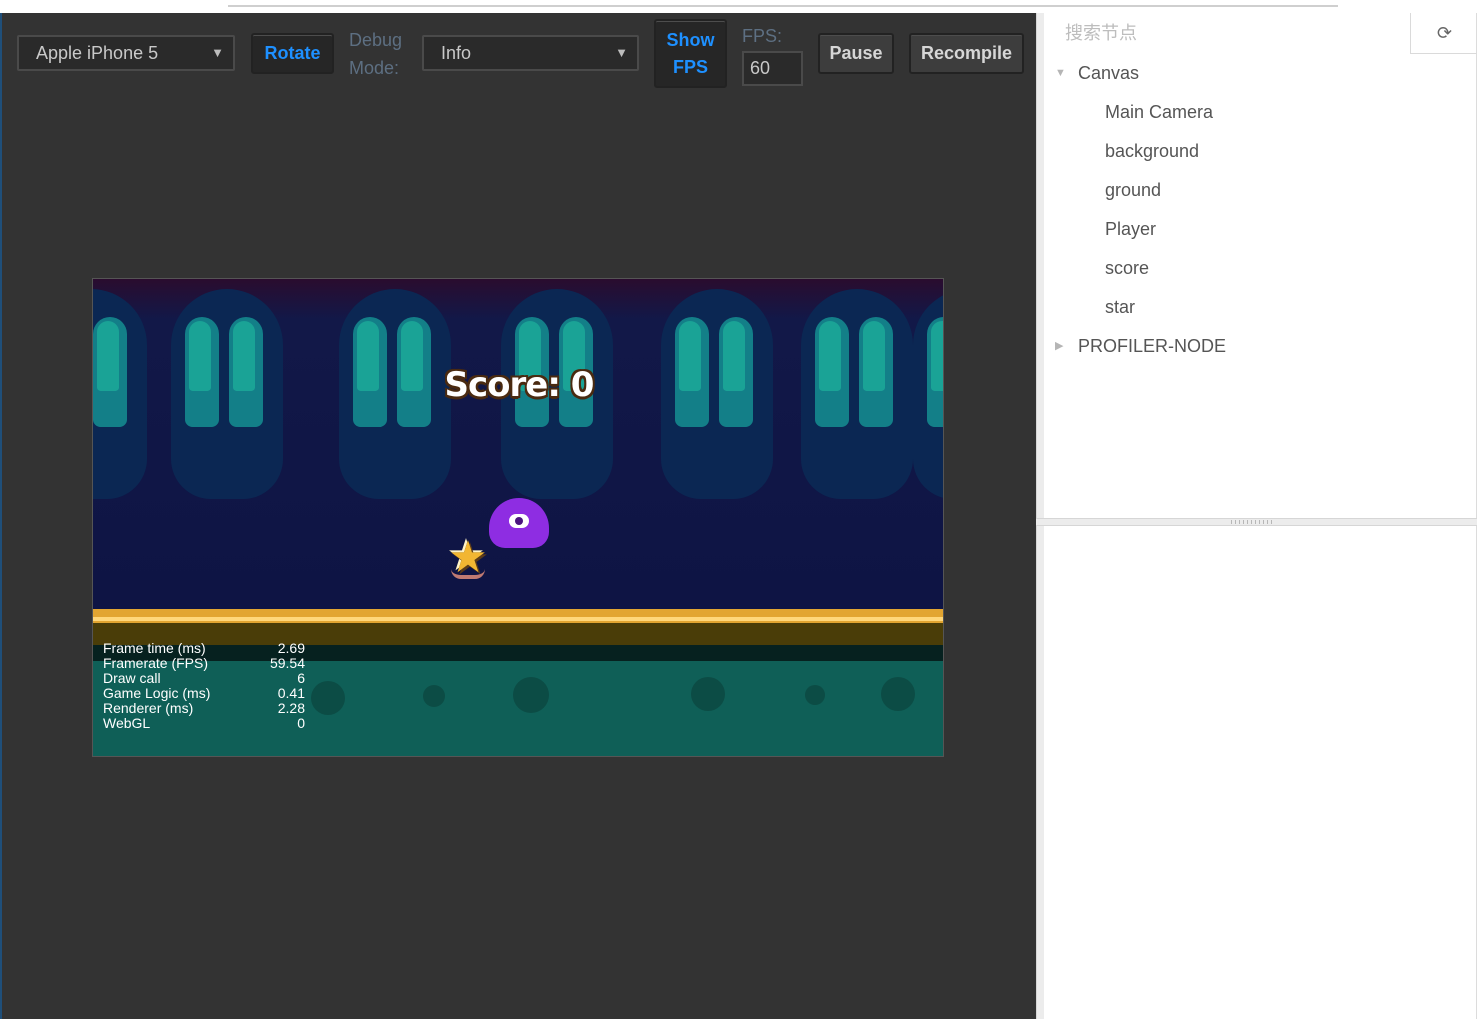 This screenshot has height=1020, width=1484. I want to click on tree-node-canvas: ▼ Canvas, so click(1260, 73).